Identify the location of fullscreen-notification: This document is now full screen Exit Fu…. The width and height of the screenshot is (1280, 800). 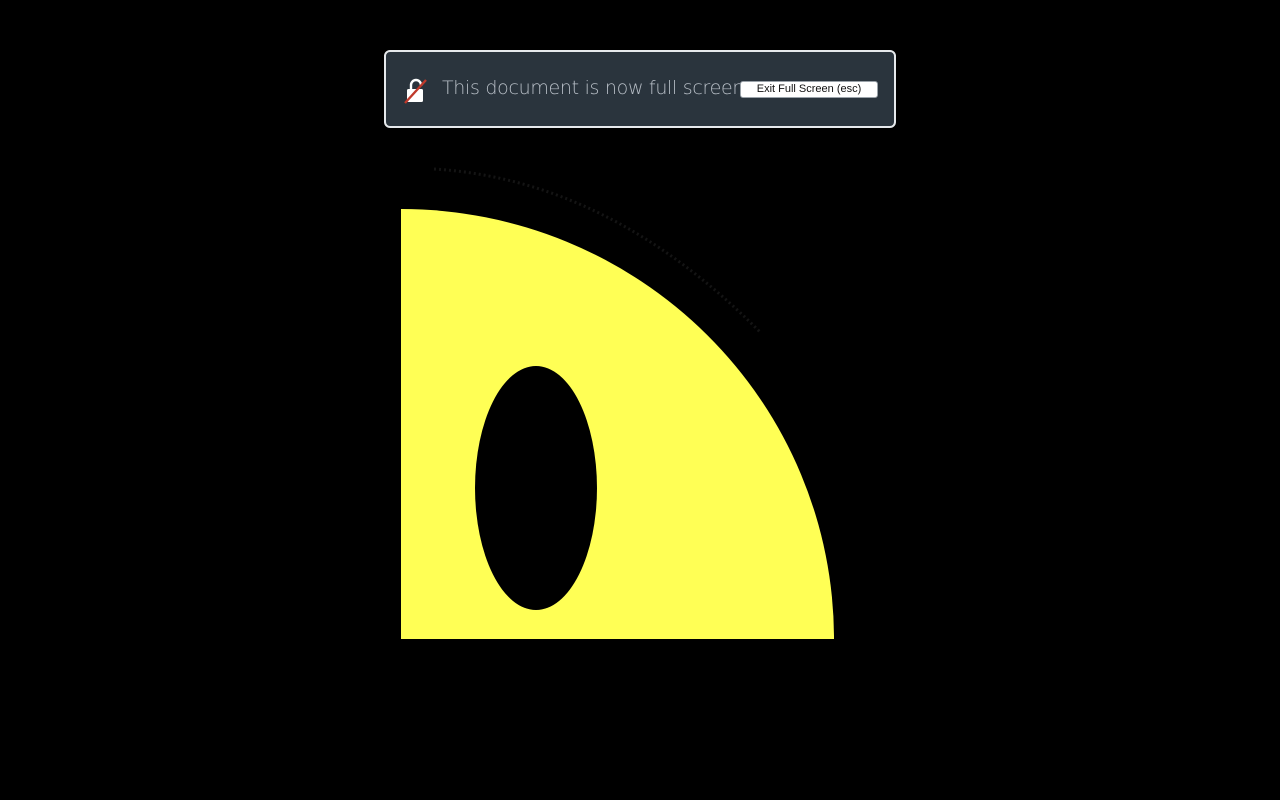
(640, 89).